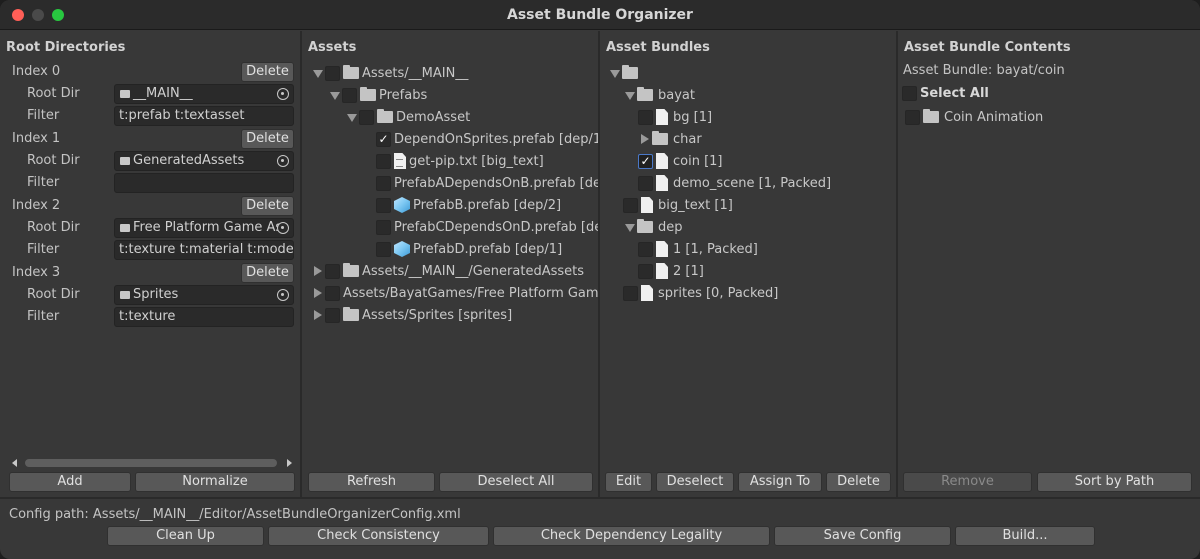 The image size is (1200, 559). I want to click on check-dependency-legality-button: Check Dependency Legality, so click(631, 536).